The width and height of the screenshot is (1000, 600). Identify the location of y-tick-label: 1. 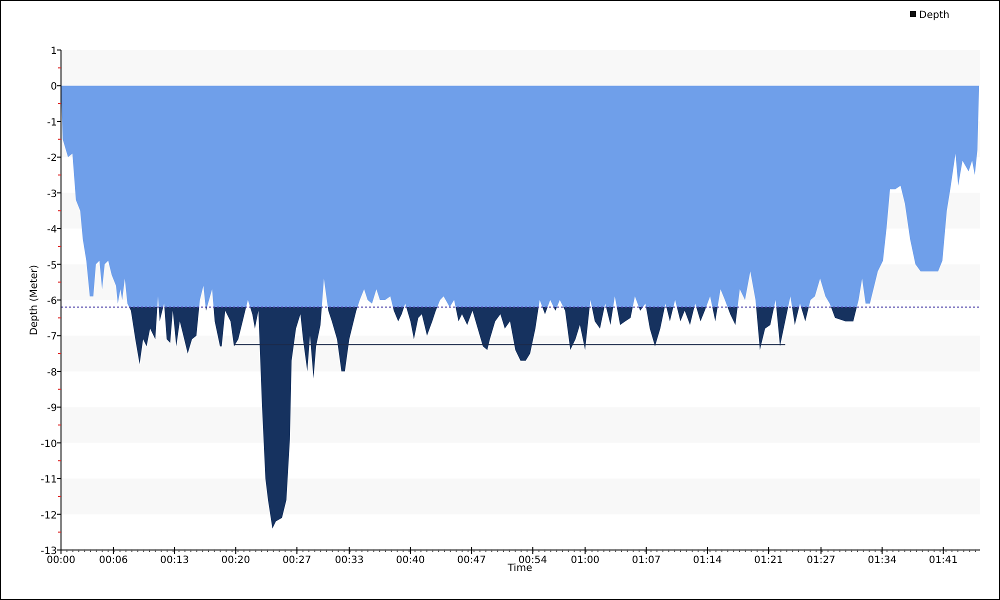
(53, 51).